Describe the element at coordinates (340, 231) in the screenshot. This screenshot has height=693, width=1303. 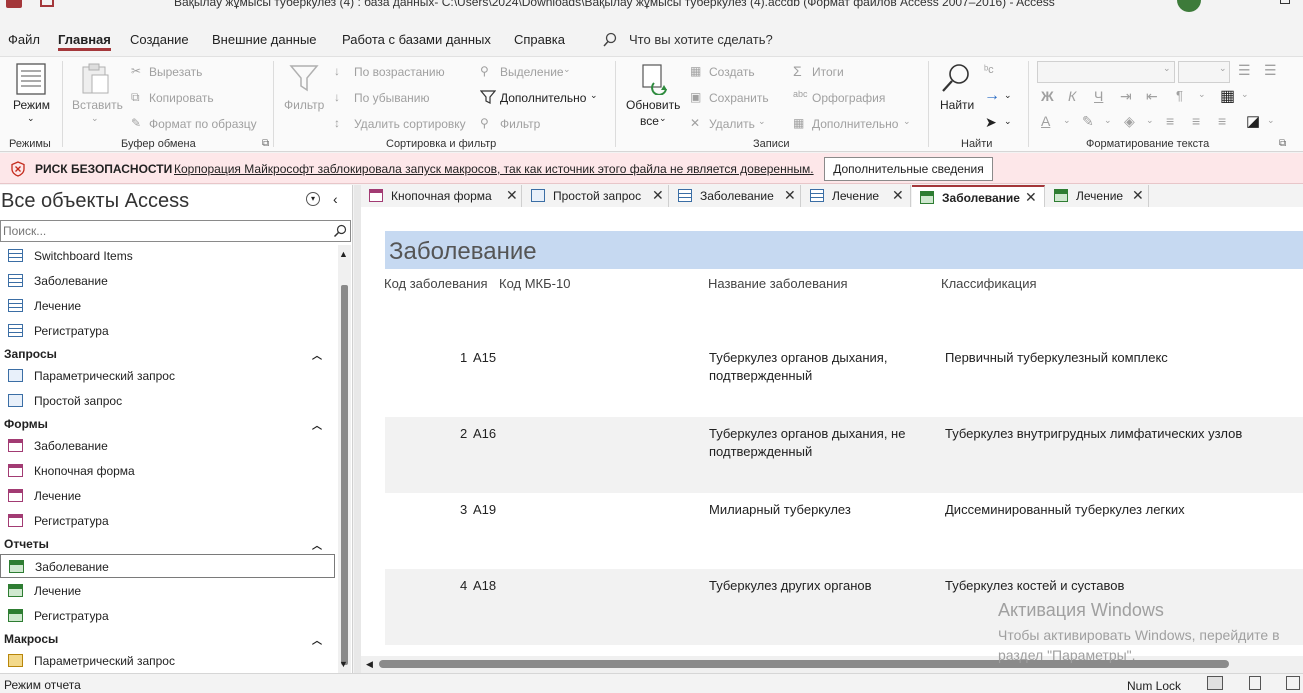
I see `search-icon` at that location.